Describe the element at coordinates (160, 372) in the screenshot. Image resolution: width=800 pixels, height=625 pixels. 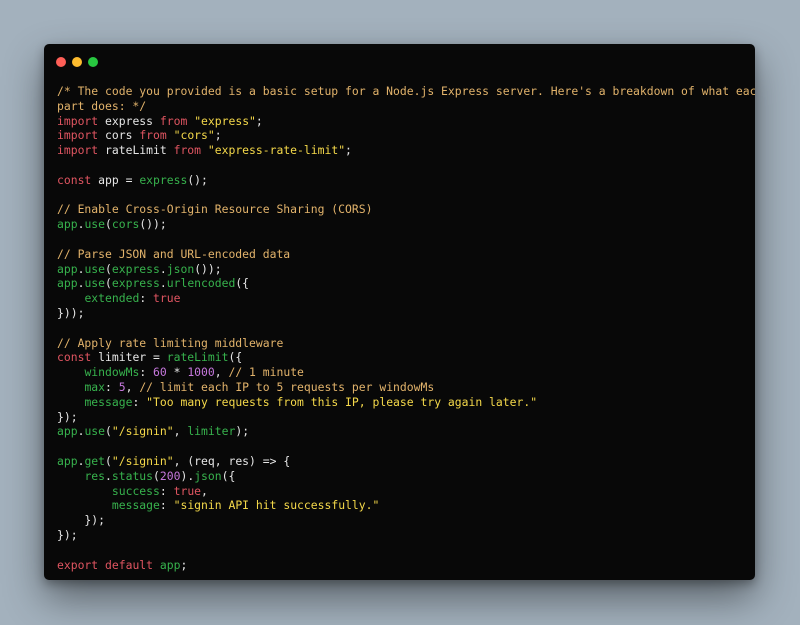
I see `code-token-number: 60` at that location.